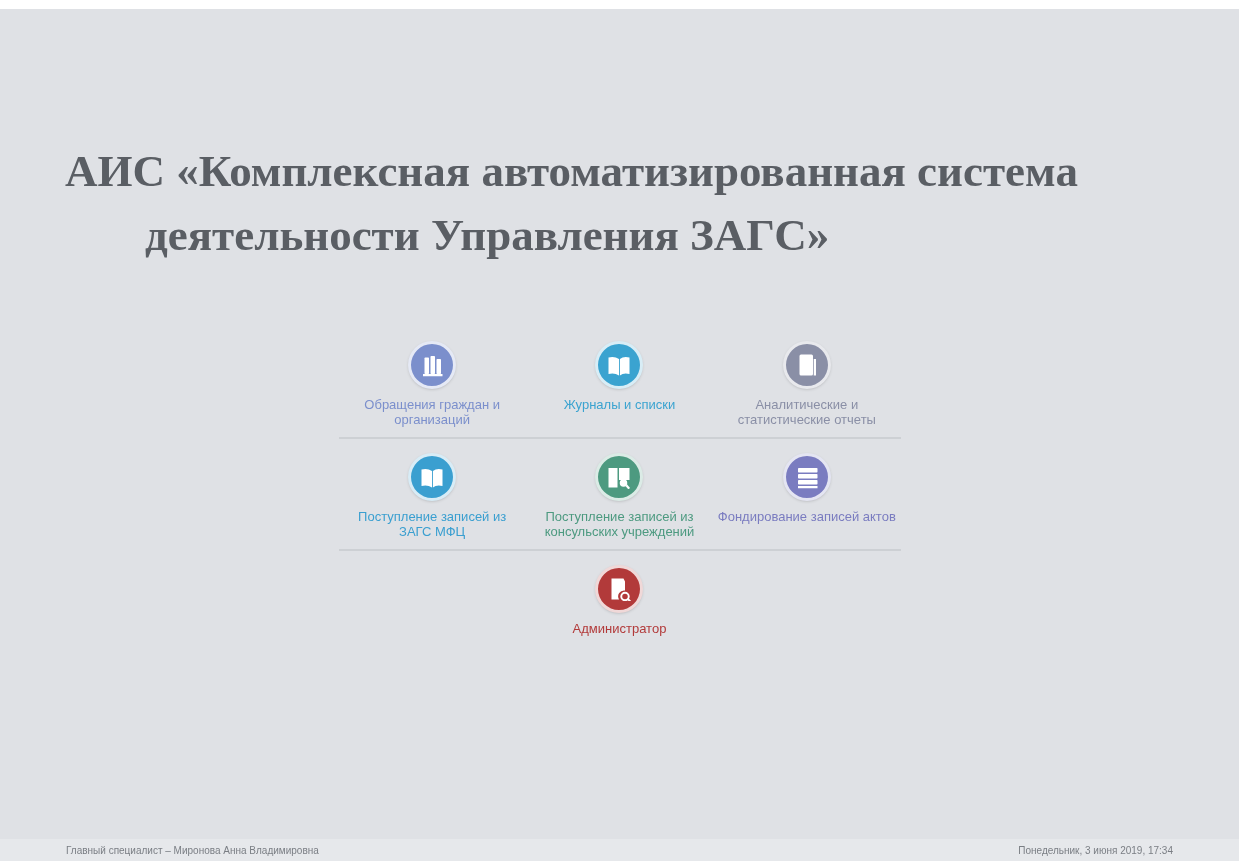 This screenshot has width=1245, height=861. I want to click on menu-link: Фондирование записей актов, so click(806, 524).